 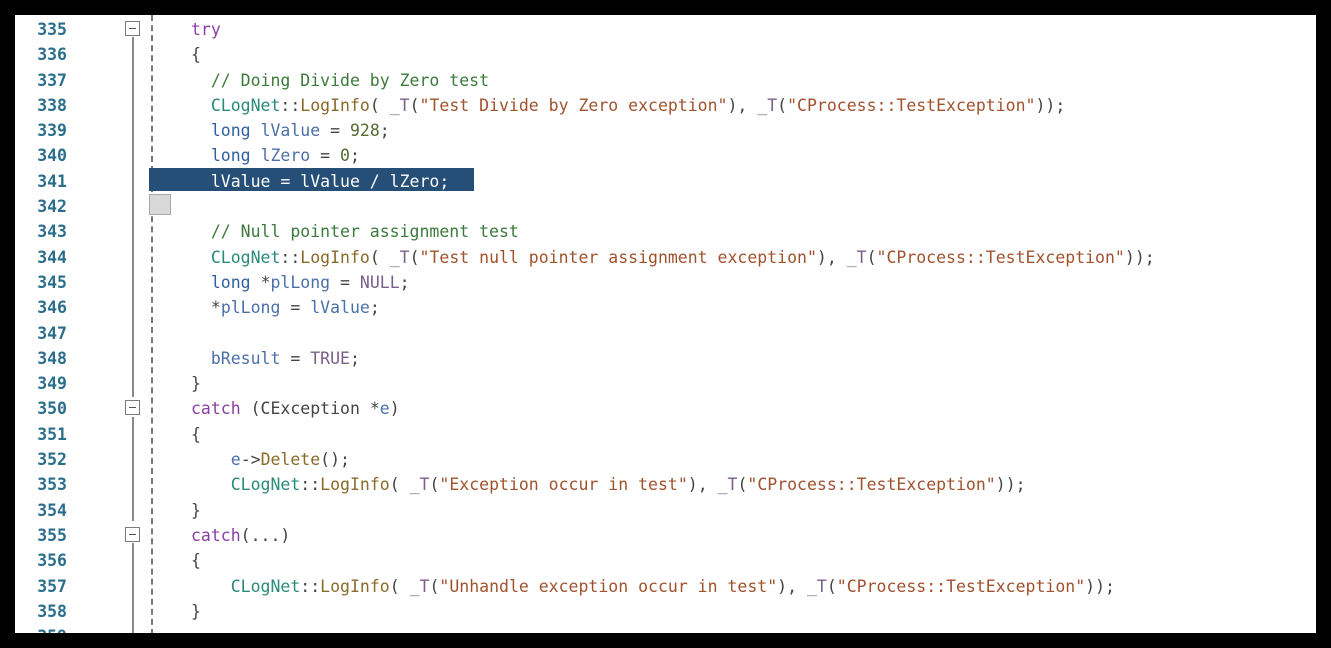 What do you see at coordinates (52, 282) in the screenshot?
I see `line-number: 345` at bounding box center [52, 282].